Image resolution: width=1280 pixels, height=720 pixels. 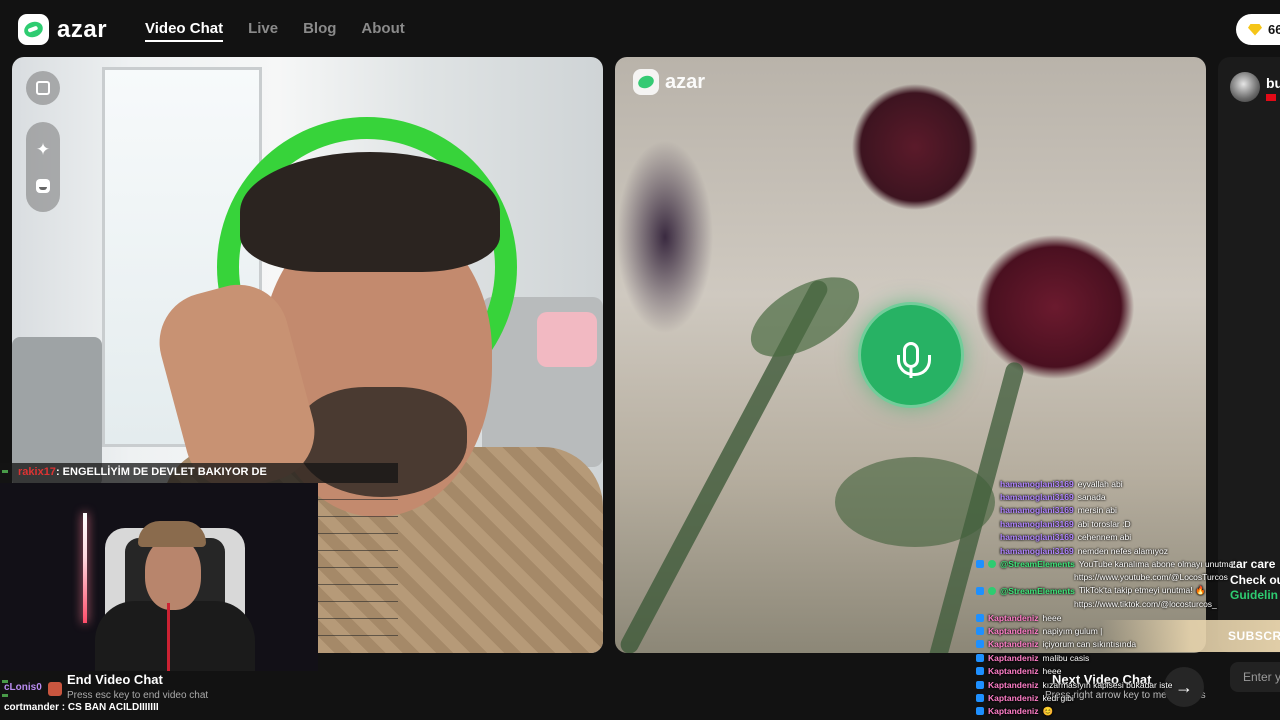 I want to click on emoji-face-icon, so click(x=43, y=186).